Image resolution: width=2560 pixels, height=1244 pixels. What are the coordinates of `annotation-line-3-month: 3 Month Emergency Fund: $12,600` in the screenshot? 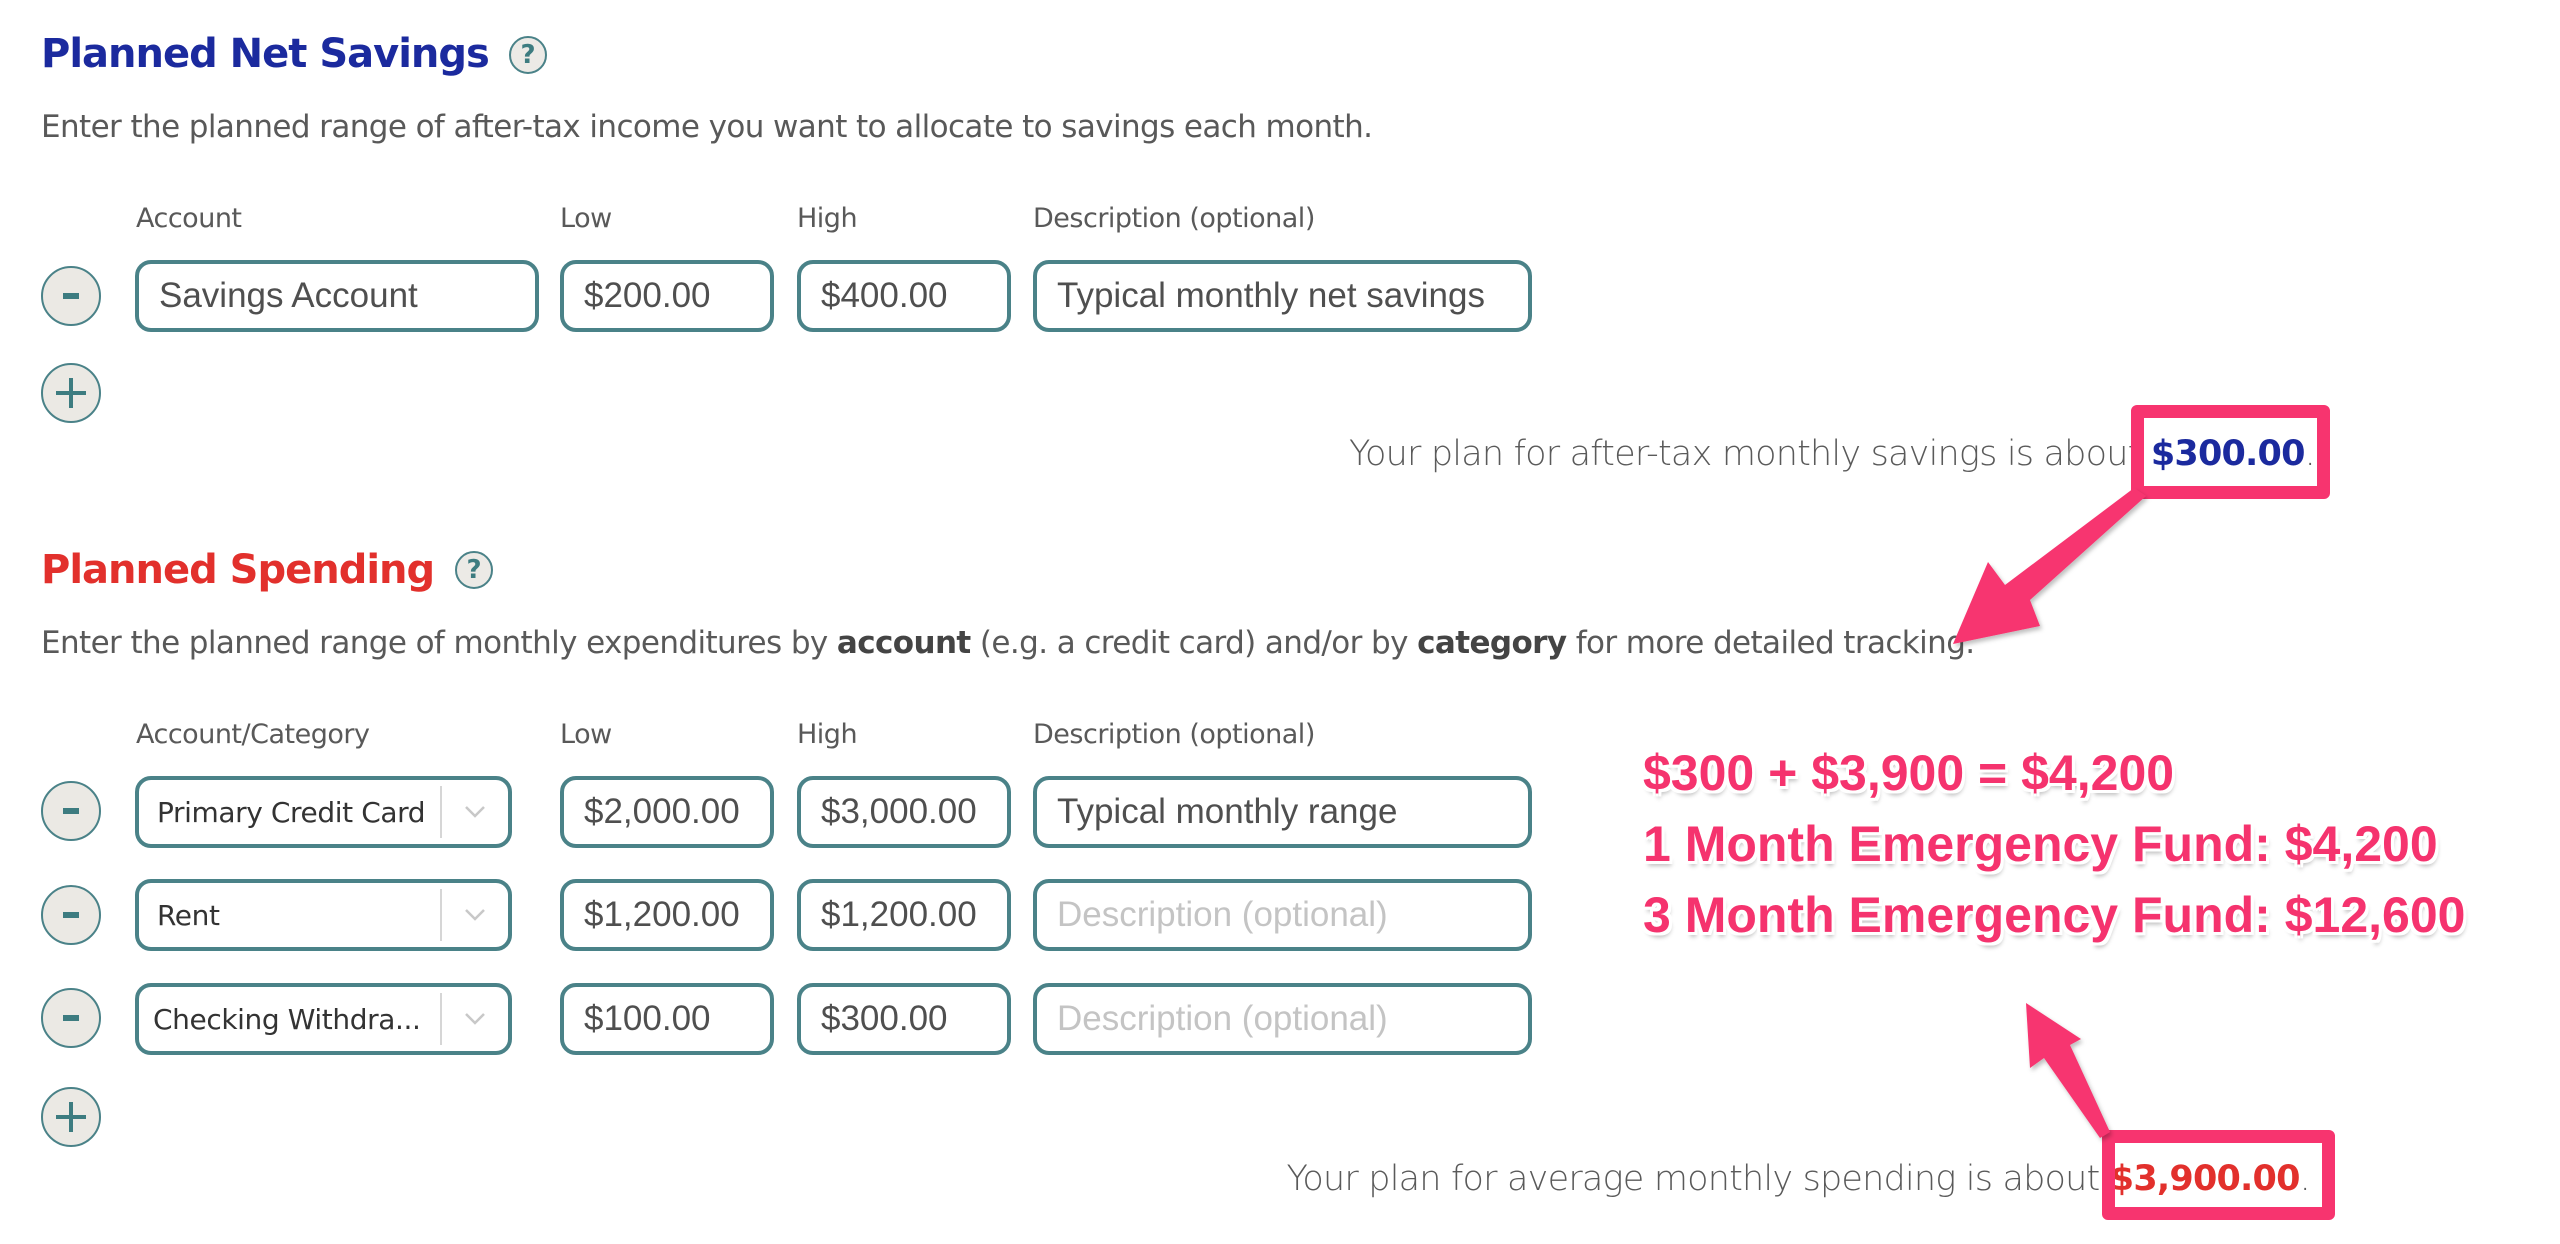 It's located at (2054, 915).